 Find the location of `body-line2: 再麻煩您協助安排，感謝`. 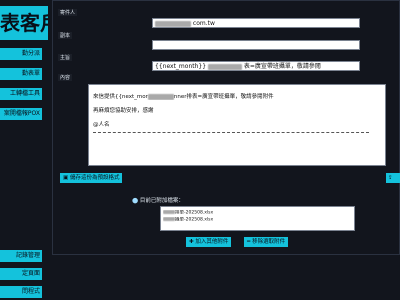

body-line2: 再麻煩您協助安排，感謝 is located at coordinates (123, 111).